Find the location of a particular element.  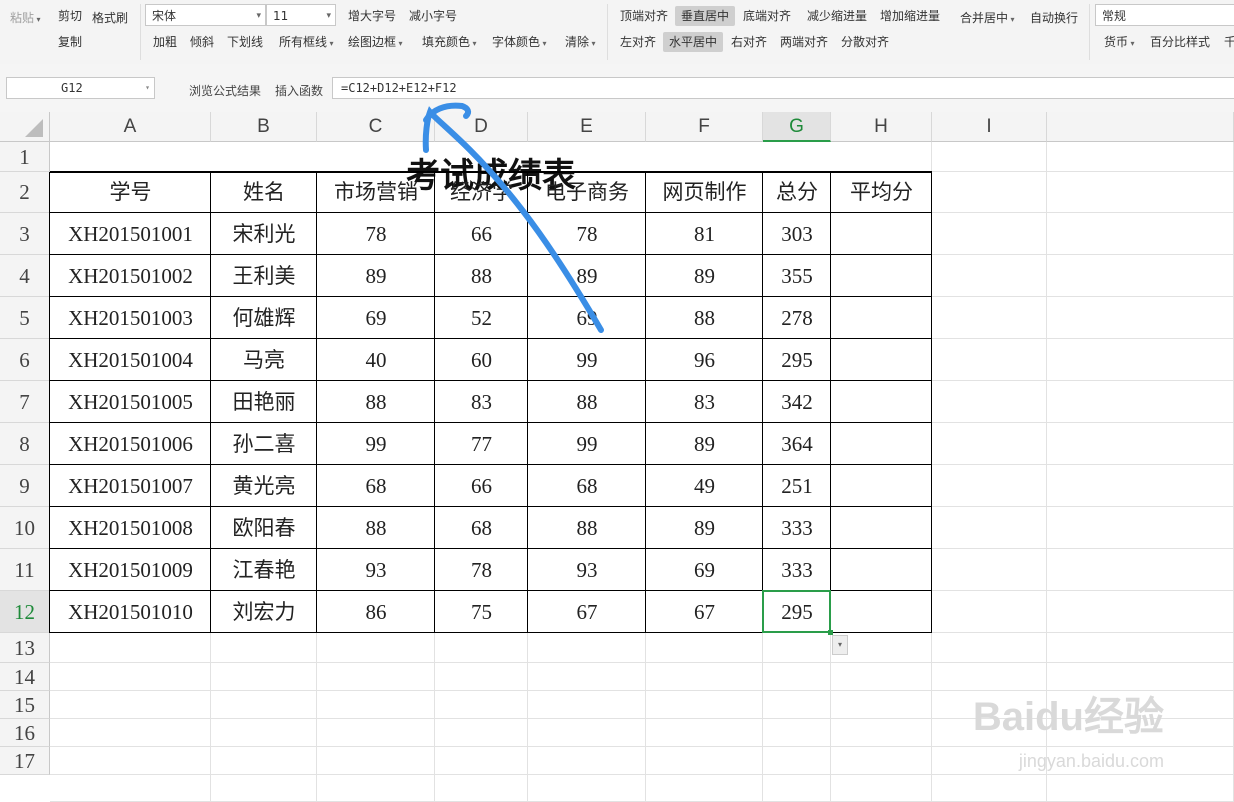

arrow-shaft is located at coordinates (513, 219).